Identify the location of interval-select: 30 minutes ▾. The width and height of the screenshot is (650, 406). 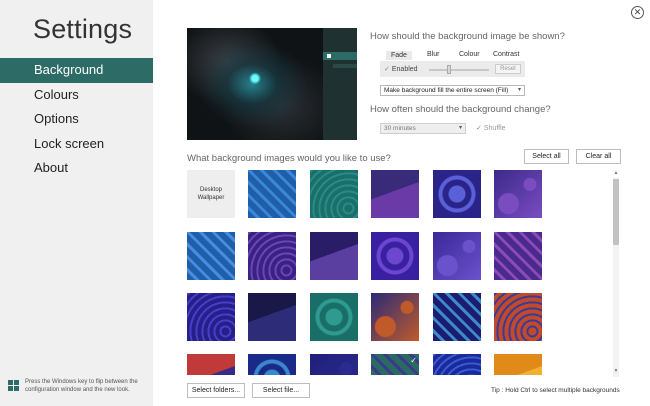
(423, 128).